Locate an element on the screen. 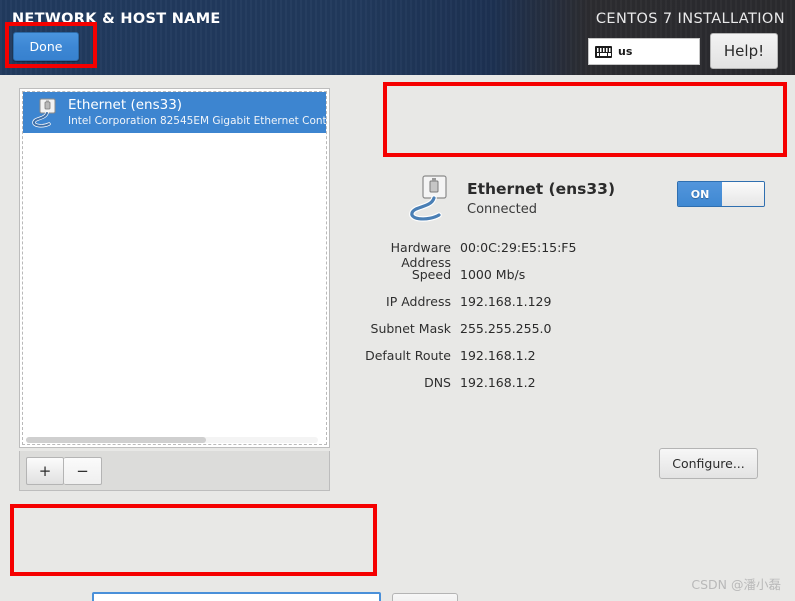 Image resolution: width=795 pixels, height=601 pixels. add-device-button: + is located at coordinates (45, 471).